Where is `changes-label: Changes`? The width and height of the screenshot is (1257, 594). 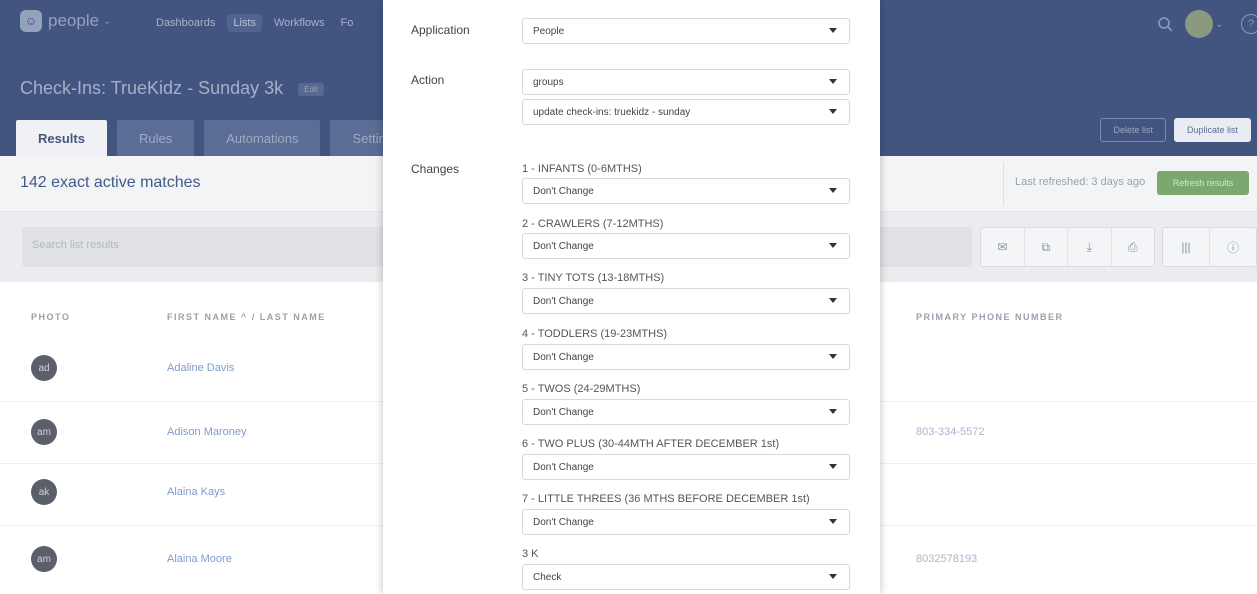
changes-label: Changes is located at coordinates (435, 169).